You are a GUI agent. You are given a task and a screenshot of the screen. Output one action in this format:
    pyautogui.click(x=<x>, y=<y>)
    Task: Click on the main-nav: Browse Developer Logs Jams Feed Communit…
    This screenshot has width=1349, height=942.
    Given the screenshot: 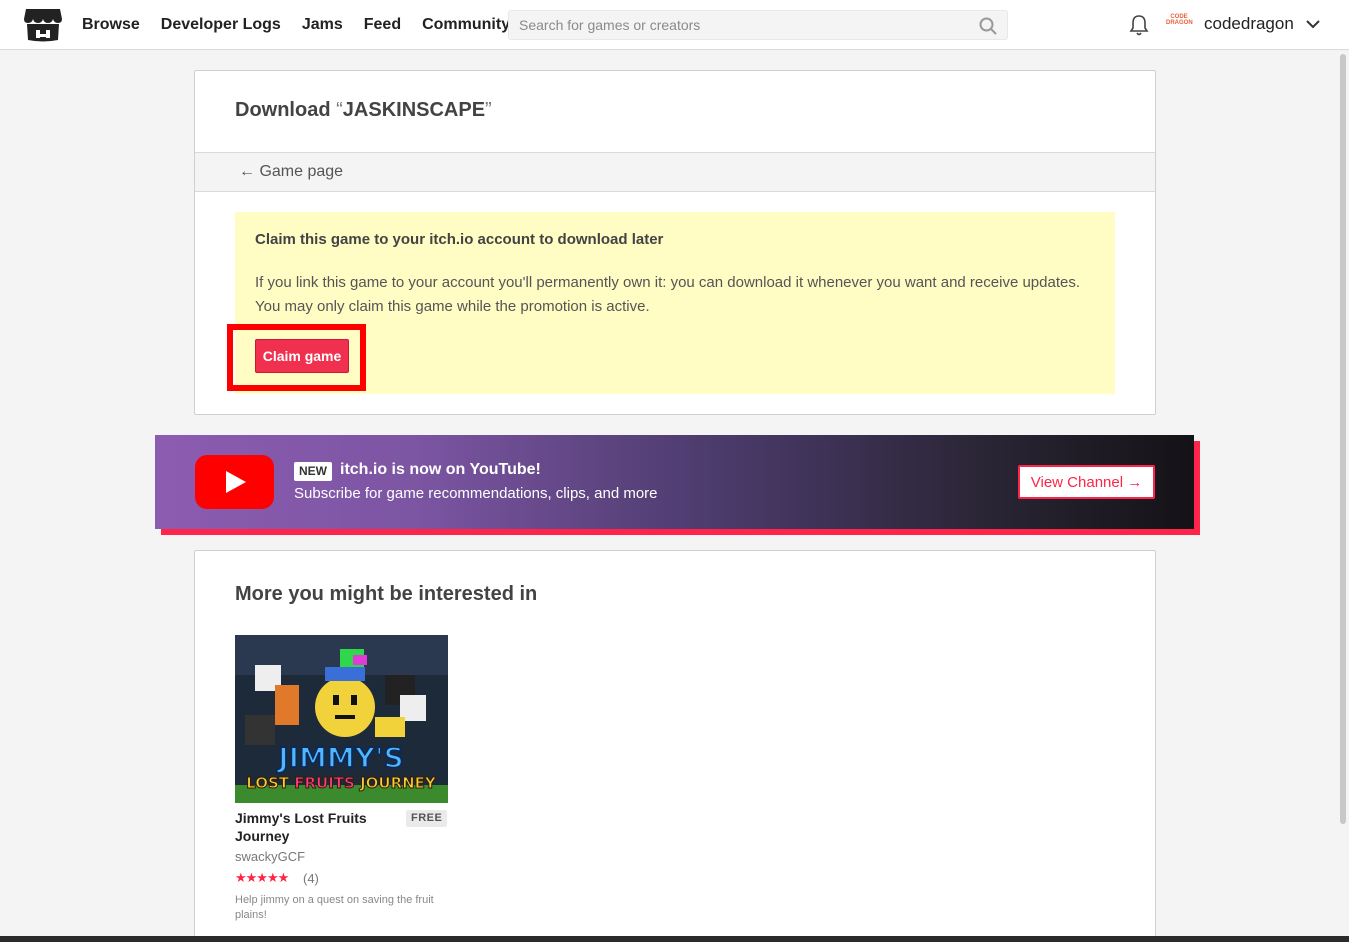 What is the action you would take?
    pyautogui.click(x=306, y=25)
    